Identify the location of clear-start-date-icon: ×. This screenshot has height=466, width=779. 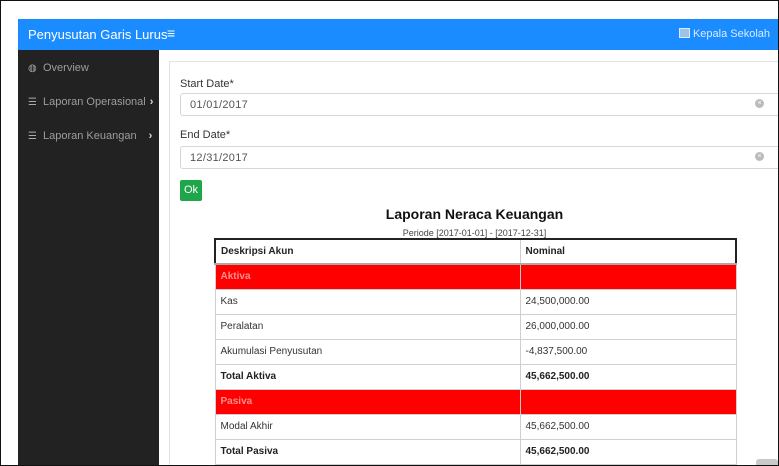
(759, 103).